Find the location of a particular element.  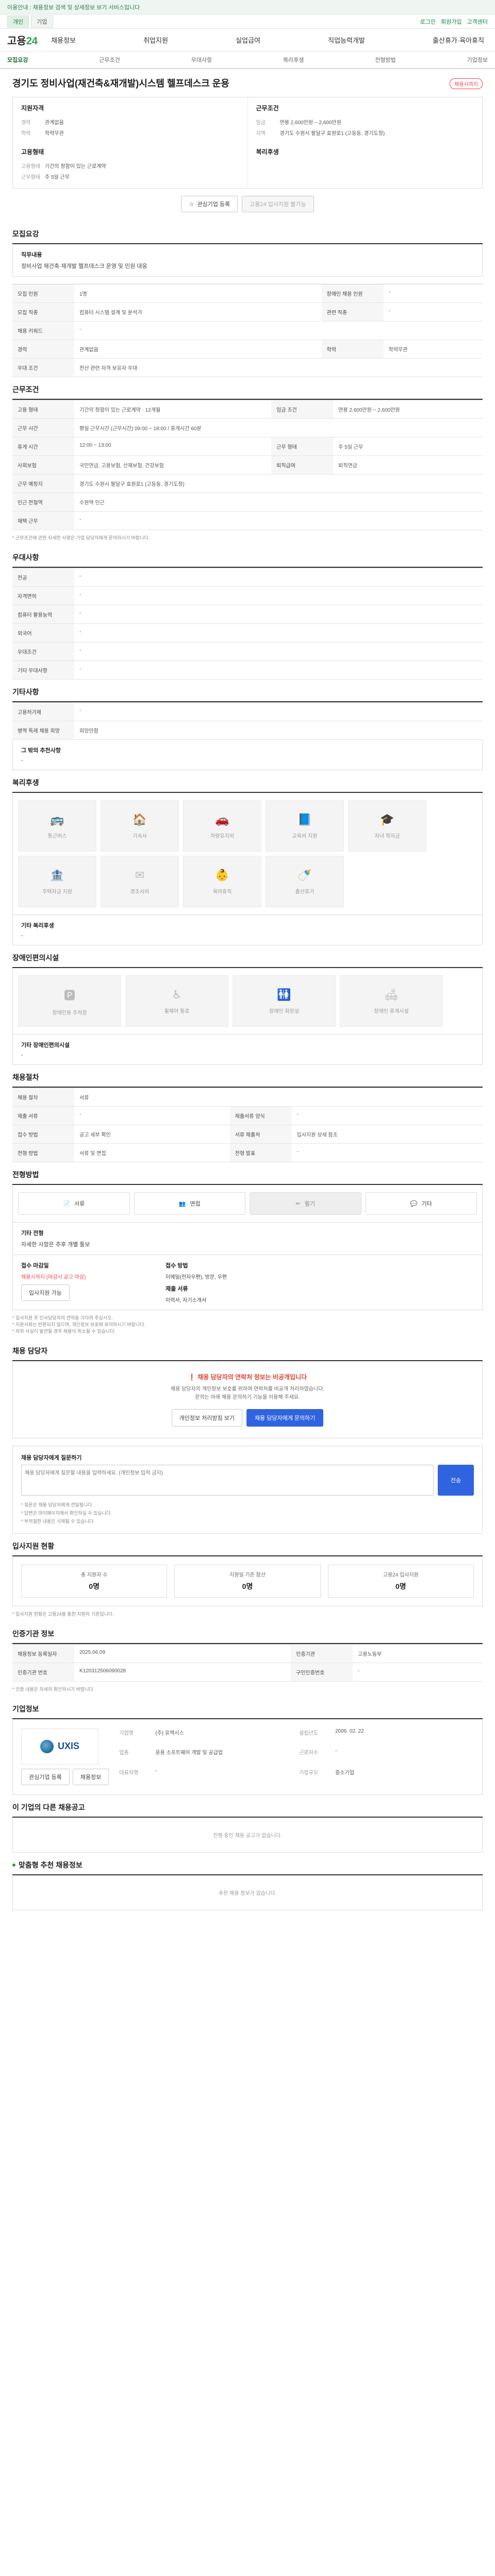

company-field-label: 기업규모 is located at coordinates (309, 1773).